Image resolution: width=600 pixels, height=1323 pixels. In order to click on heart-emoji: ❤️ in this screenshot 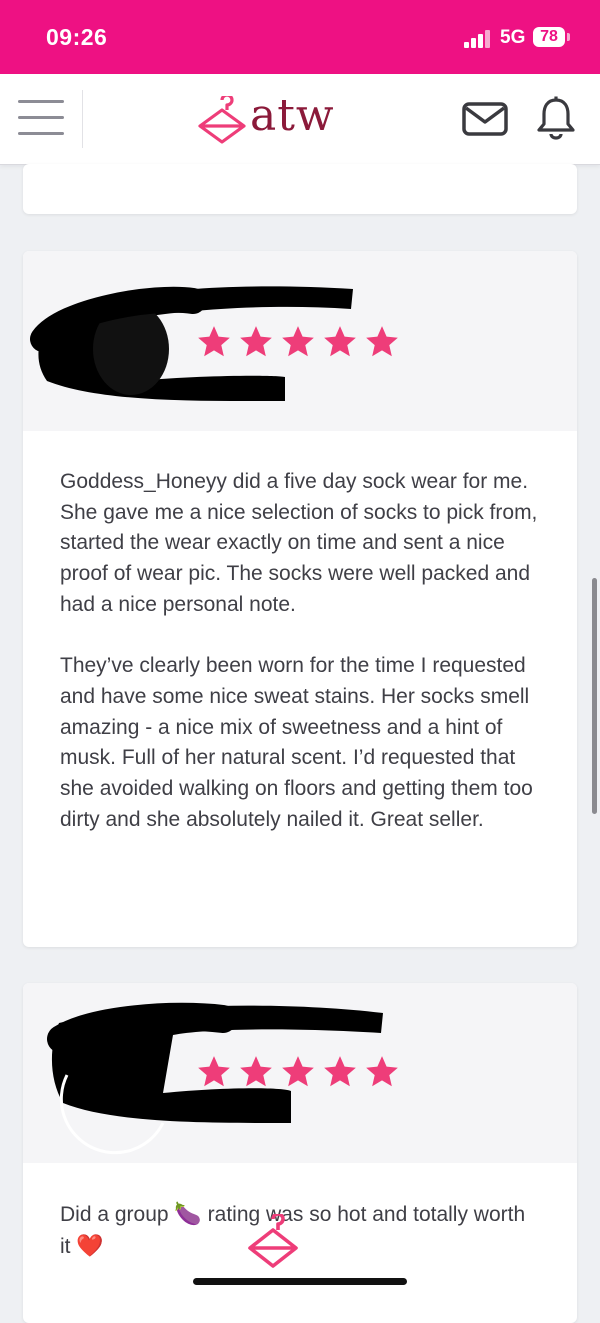, I will do `click(90, 1245)`.